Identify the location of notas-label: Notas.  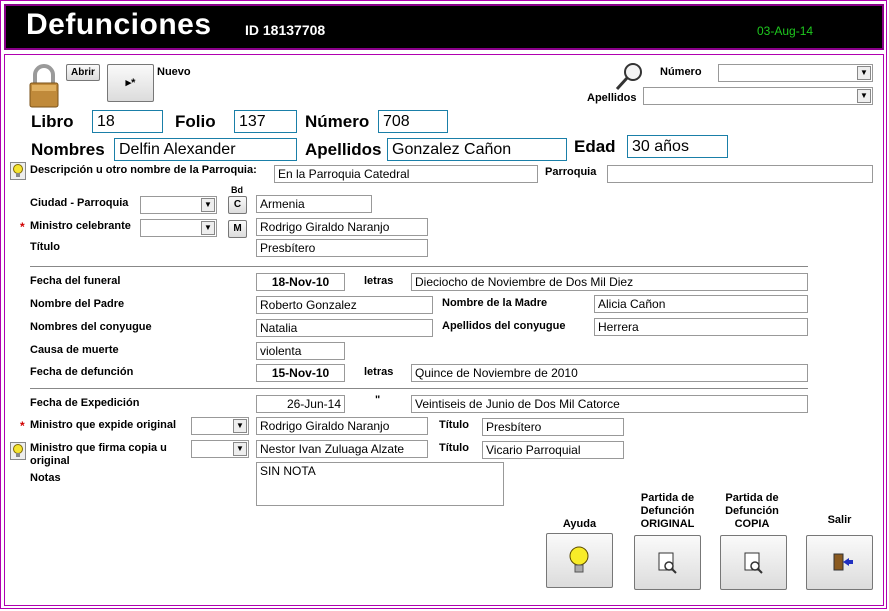
(45, 478).